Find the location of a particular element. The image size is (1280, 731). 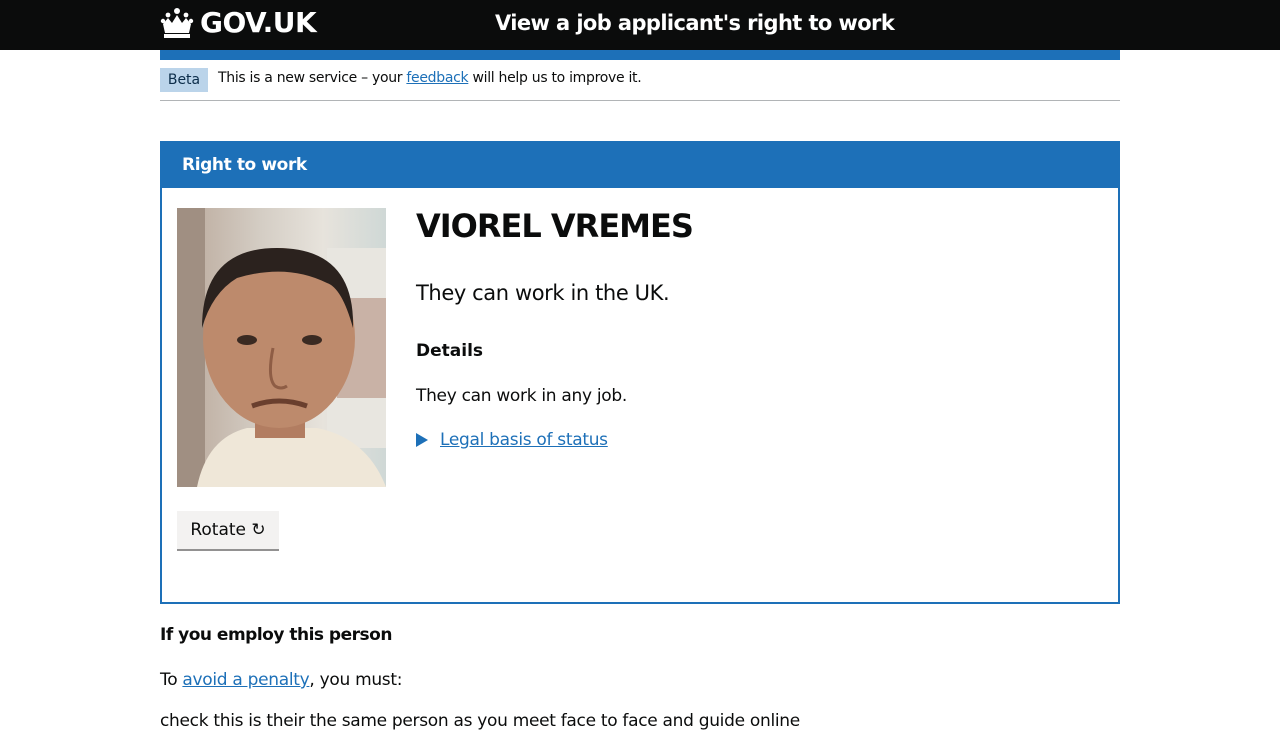

legal-basis-link: Legal basis of status is located at coordinates (524, 440).